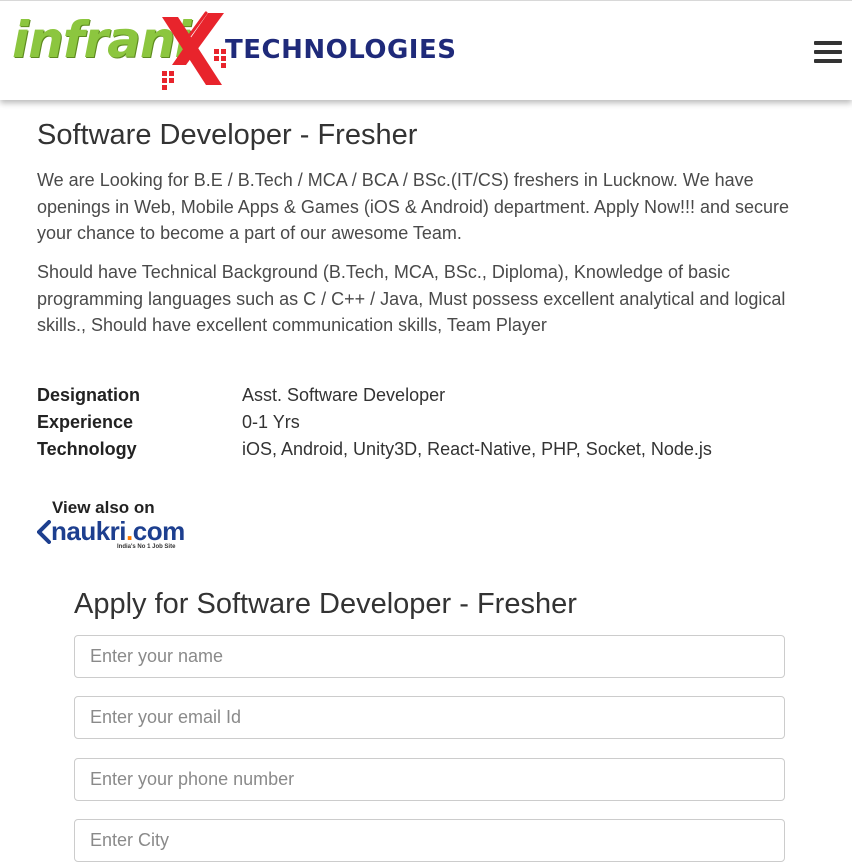 The height and width of the screenshot is (862, 852). I want to click on detail-row-experience: Experience 0-1 Yrs, so click(427, 425).